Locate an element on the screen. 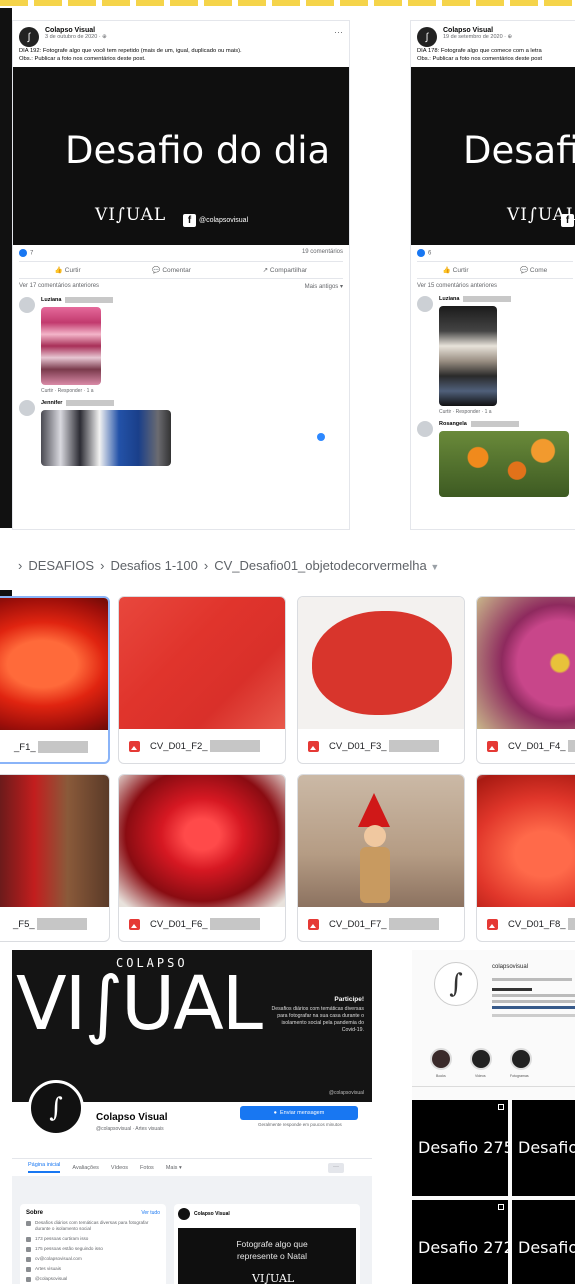 The image size is (575, 1284). file-name: CV_D01_F2_ is located at coordinates (202, 746).